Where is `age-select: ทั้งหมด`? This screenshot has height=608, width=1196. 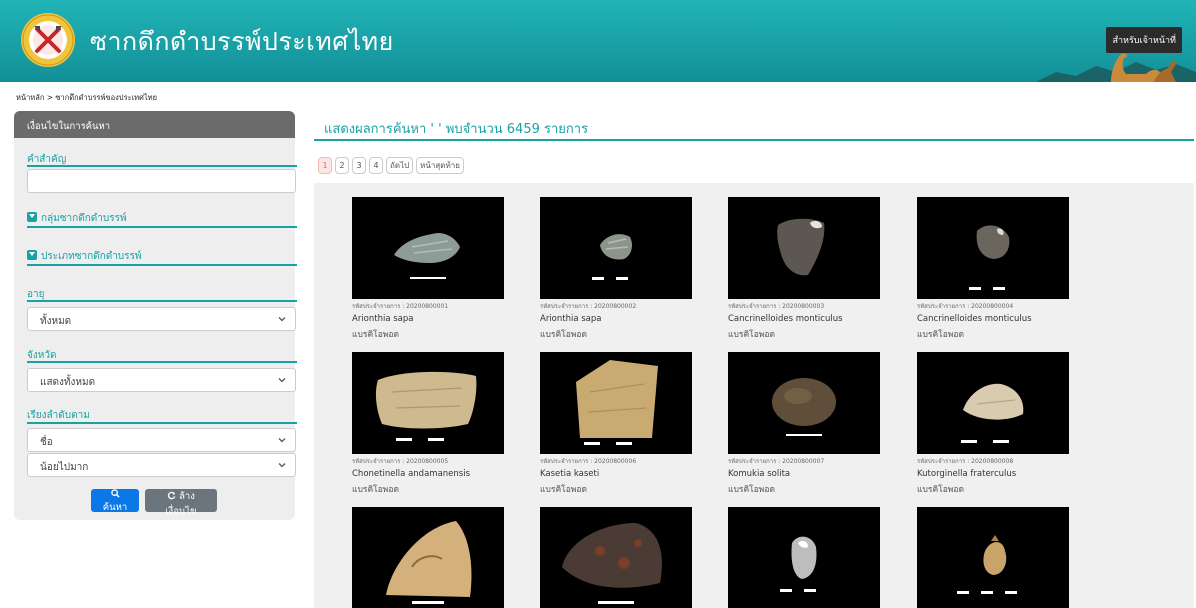
age-select: ทั้งหมด is located at coordinates (161, 319).